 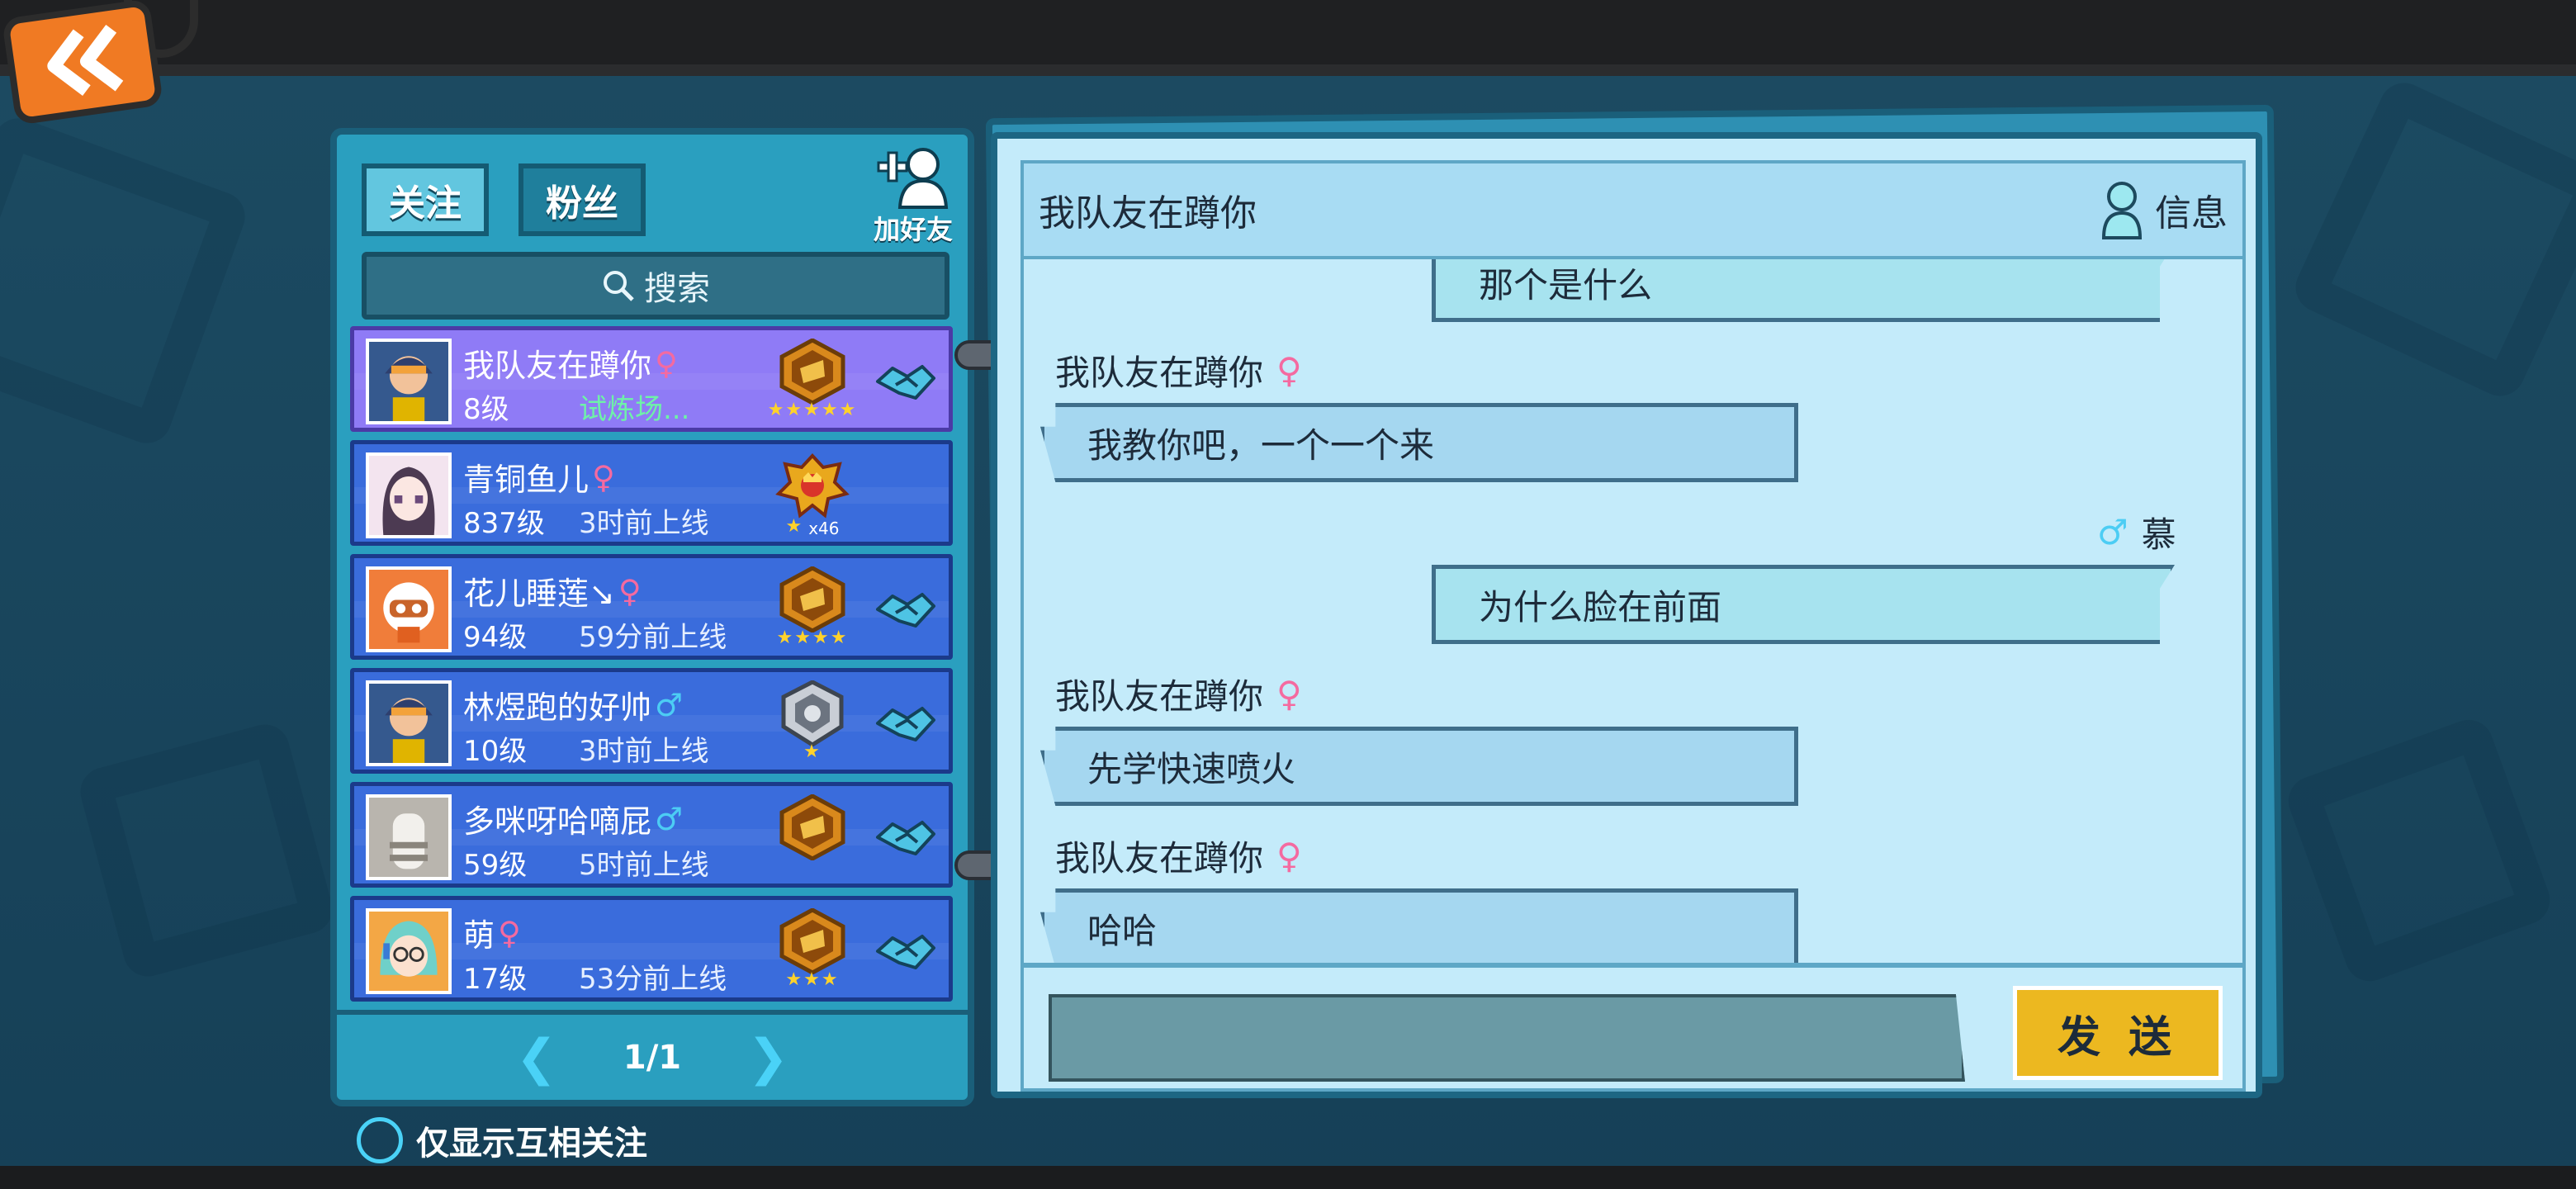 What do you see at coordinates (652, 1058) in the screenshot?
I see `page-number: 1/1` at bounding box center [652, 1058].